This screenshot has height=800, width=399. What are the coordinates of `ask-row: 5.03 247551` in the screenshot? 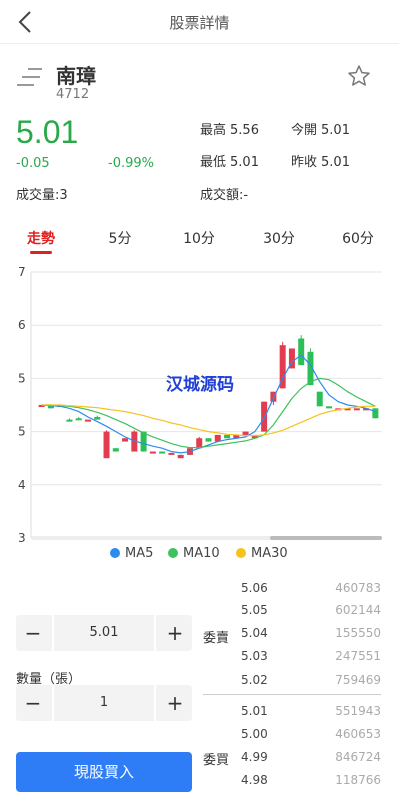 It's located at (311, 660).